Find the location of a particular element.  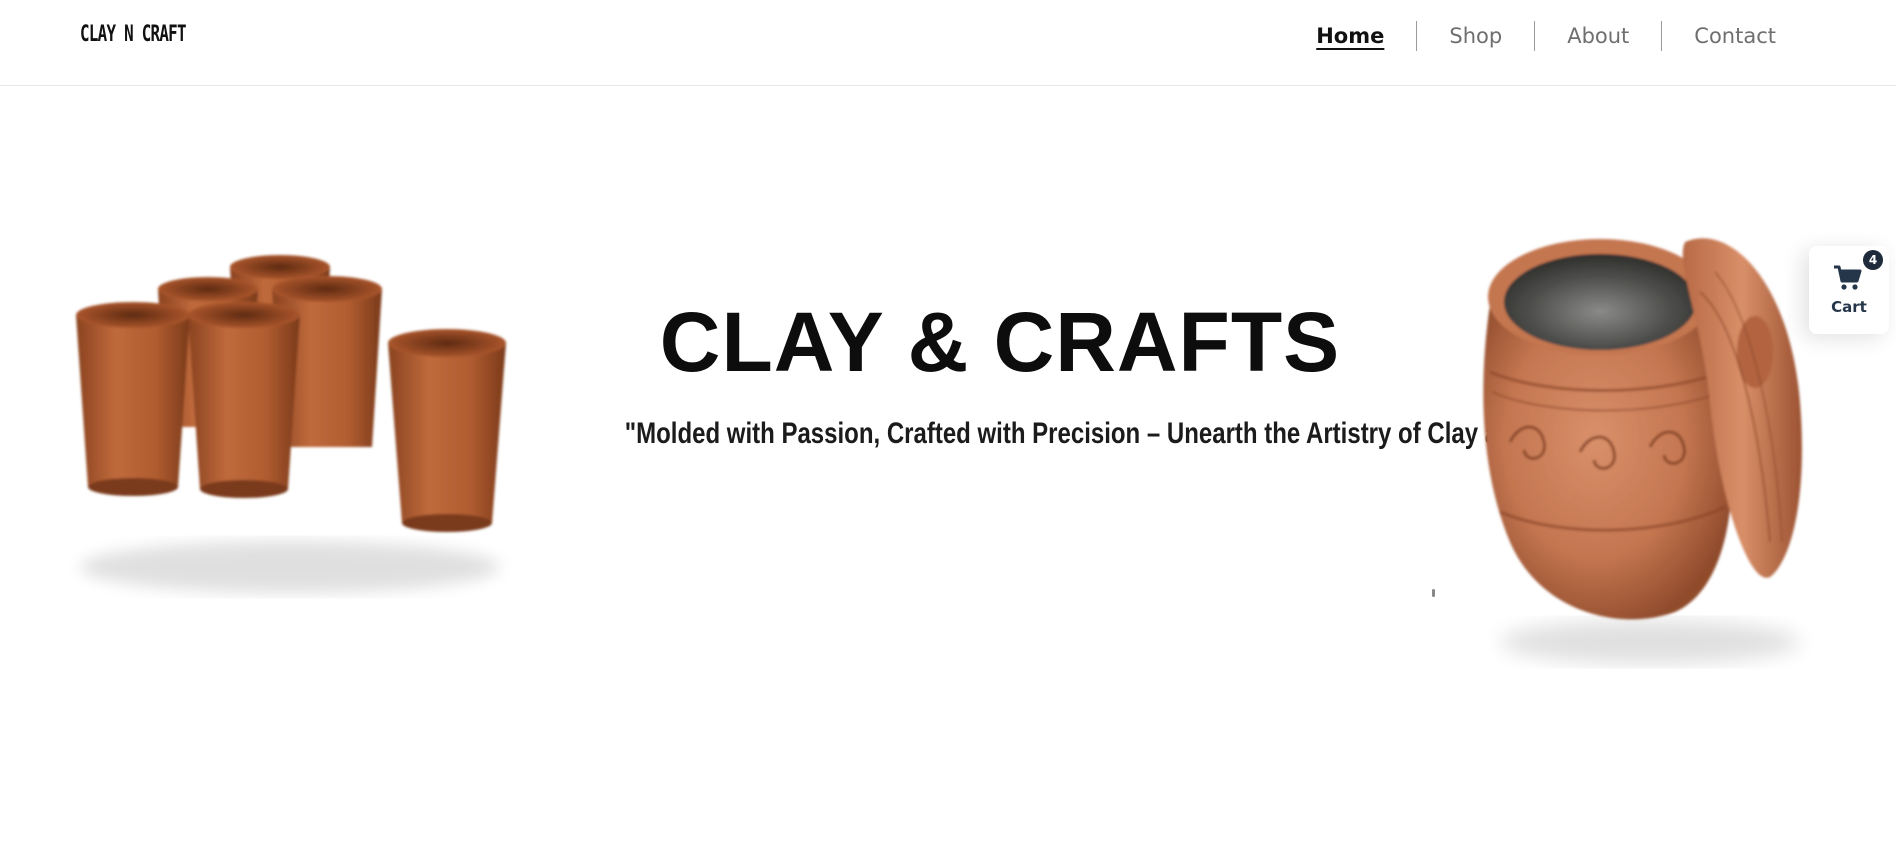

terracotta-cups-image is located at coordinates (291, 424).